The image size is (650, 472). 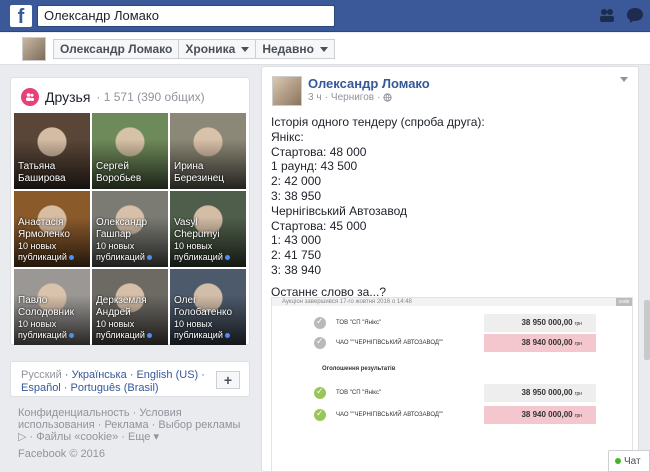 I want to click on friend-name: Татьяна Баширова, so click(x=52, y=173).